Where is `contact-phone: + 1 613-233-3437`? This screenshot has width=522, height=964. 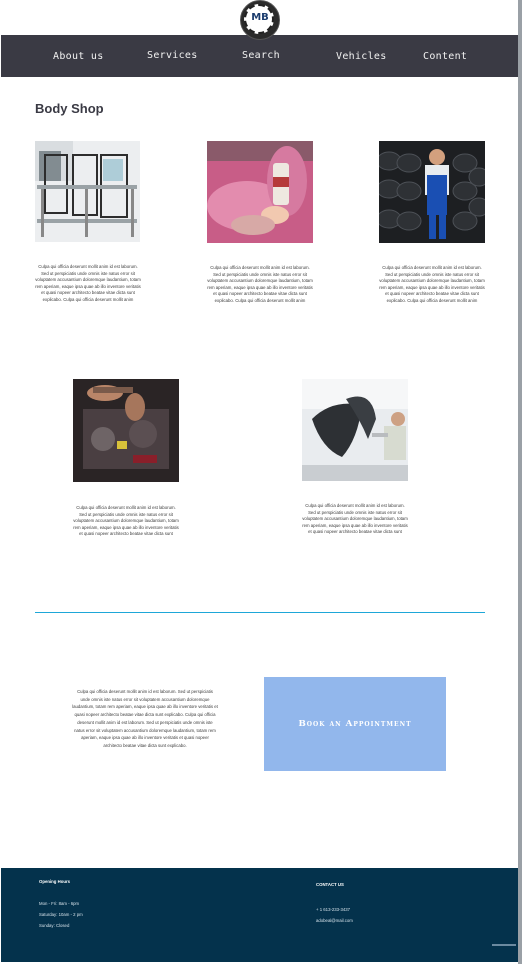 contact-phone: + 1 613-233-3437 is located at coordinates (333, 909).